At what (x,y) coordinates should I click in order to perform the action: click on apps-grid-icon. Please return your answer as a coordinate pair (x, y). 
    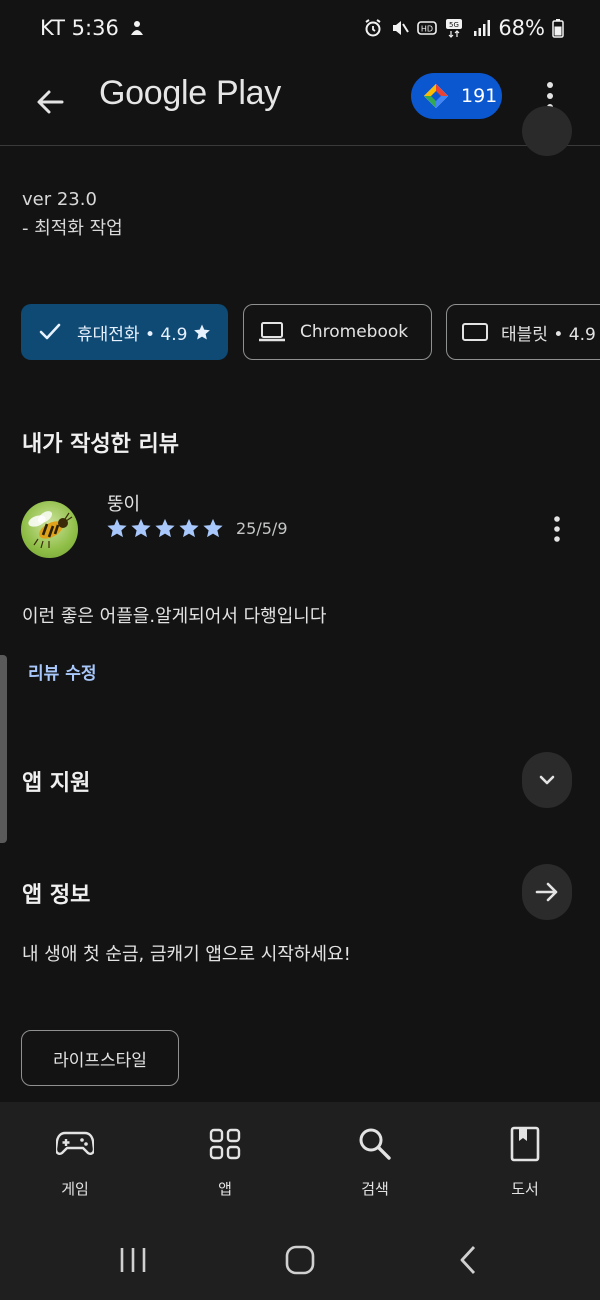
    Looking at the image, I should click on (225, 1144).